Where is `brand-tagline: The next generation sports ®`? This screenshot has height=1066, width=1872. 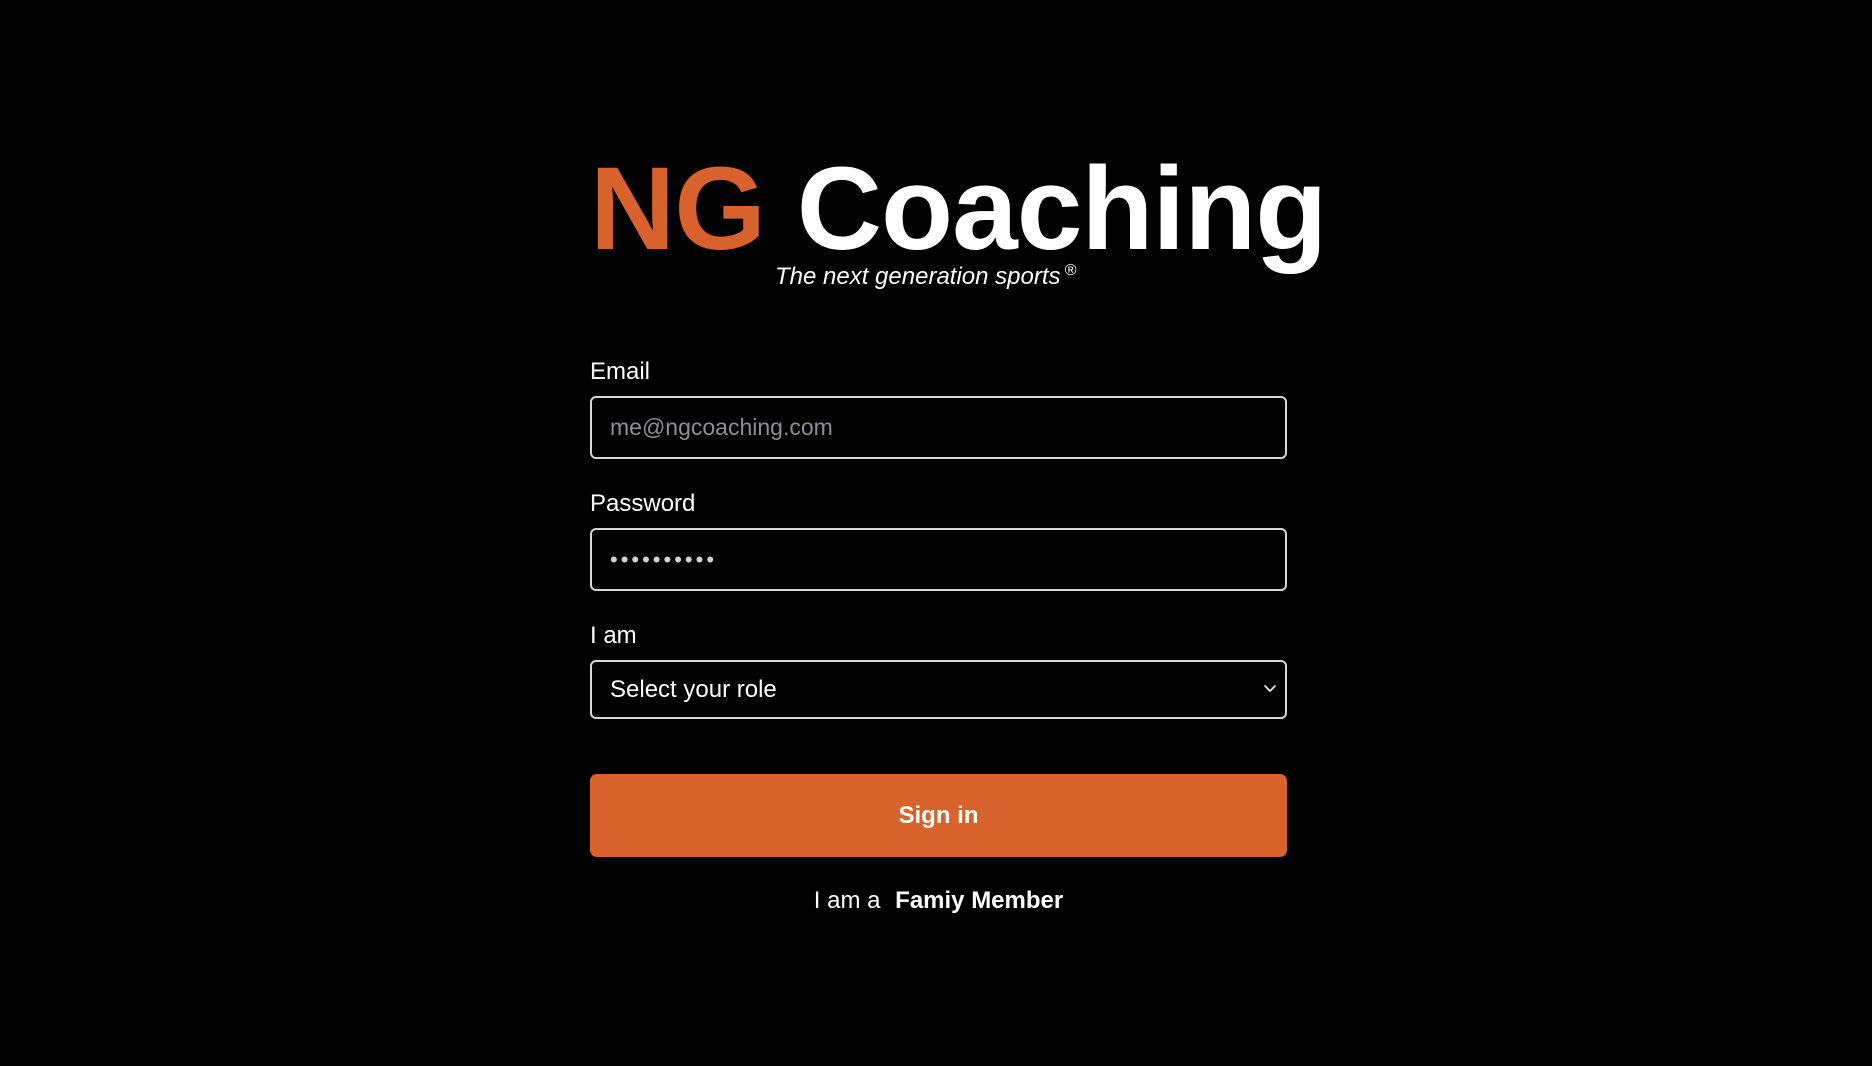
brand-tagline: The next generation sports ® is located at coordinates (925, 276).